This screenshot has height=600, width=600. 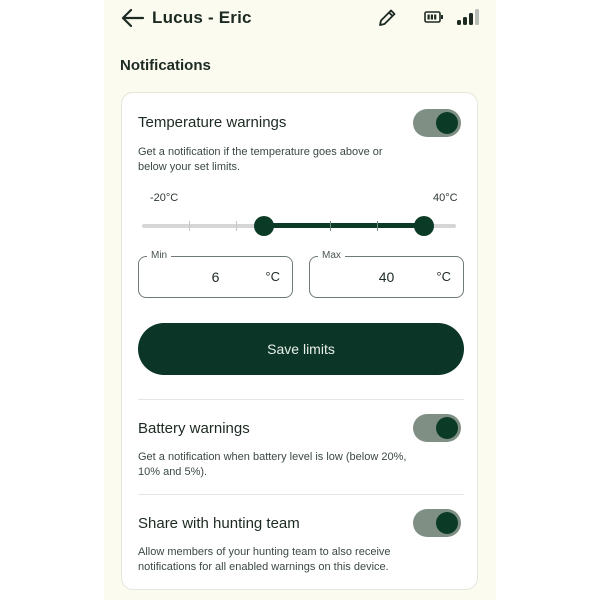 What do you see at coordinates (165, 65) in the screenshot?
I see `section-title: Notifications` at bounding box center [165, 65].